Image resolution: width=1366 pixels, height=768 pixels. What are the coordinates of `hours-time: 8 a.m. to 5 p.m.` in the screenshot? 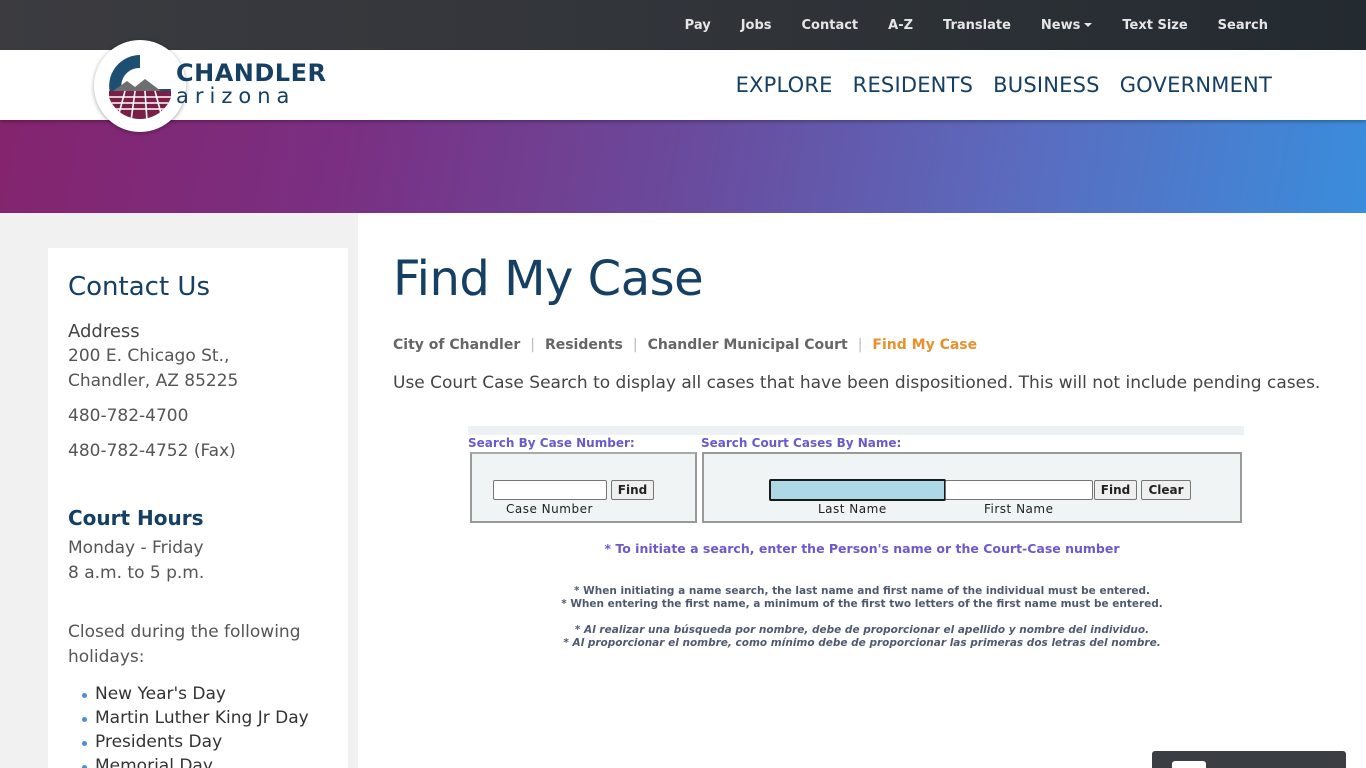 It's located at (136, 573).